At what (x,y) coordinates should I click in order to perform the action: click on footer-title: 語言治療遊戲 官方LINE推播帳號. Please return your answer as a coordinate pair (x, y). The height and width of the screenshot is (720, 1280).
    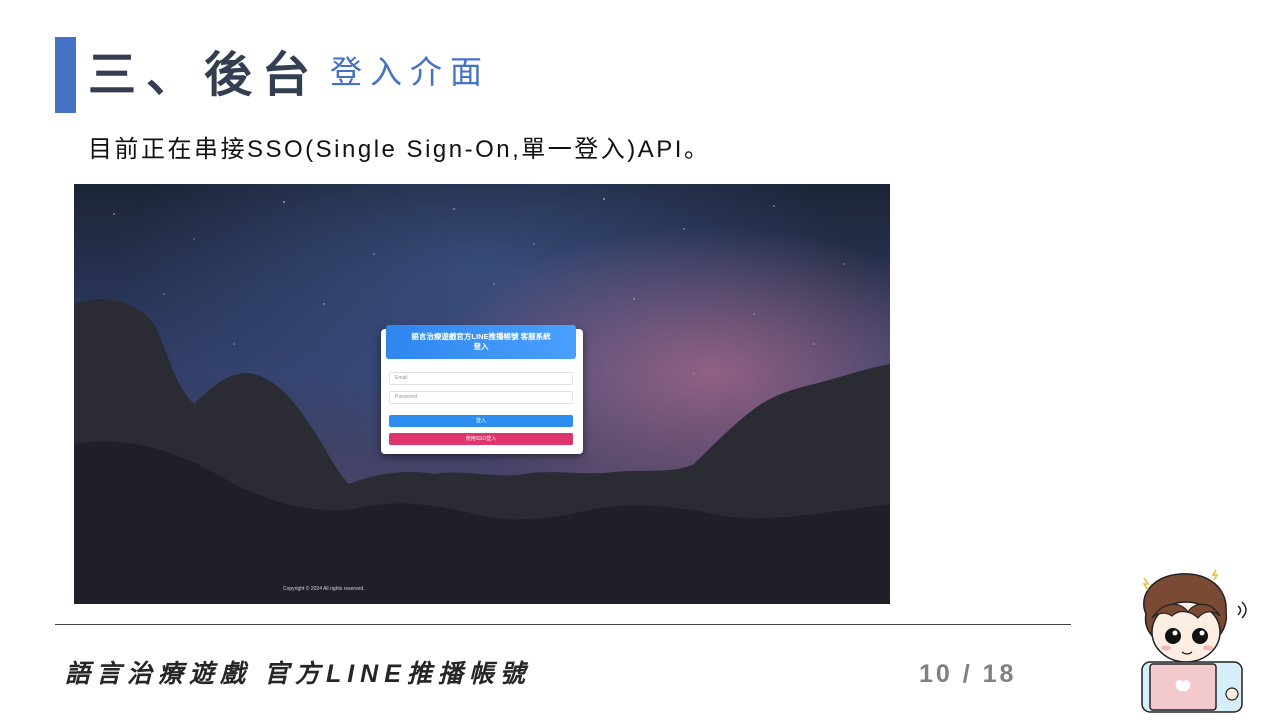
    Looking at the image, I should click on (298, 674).